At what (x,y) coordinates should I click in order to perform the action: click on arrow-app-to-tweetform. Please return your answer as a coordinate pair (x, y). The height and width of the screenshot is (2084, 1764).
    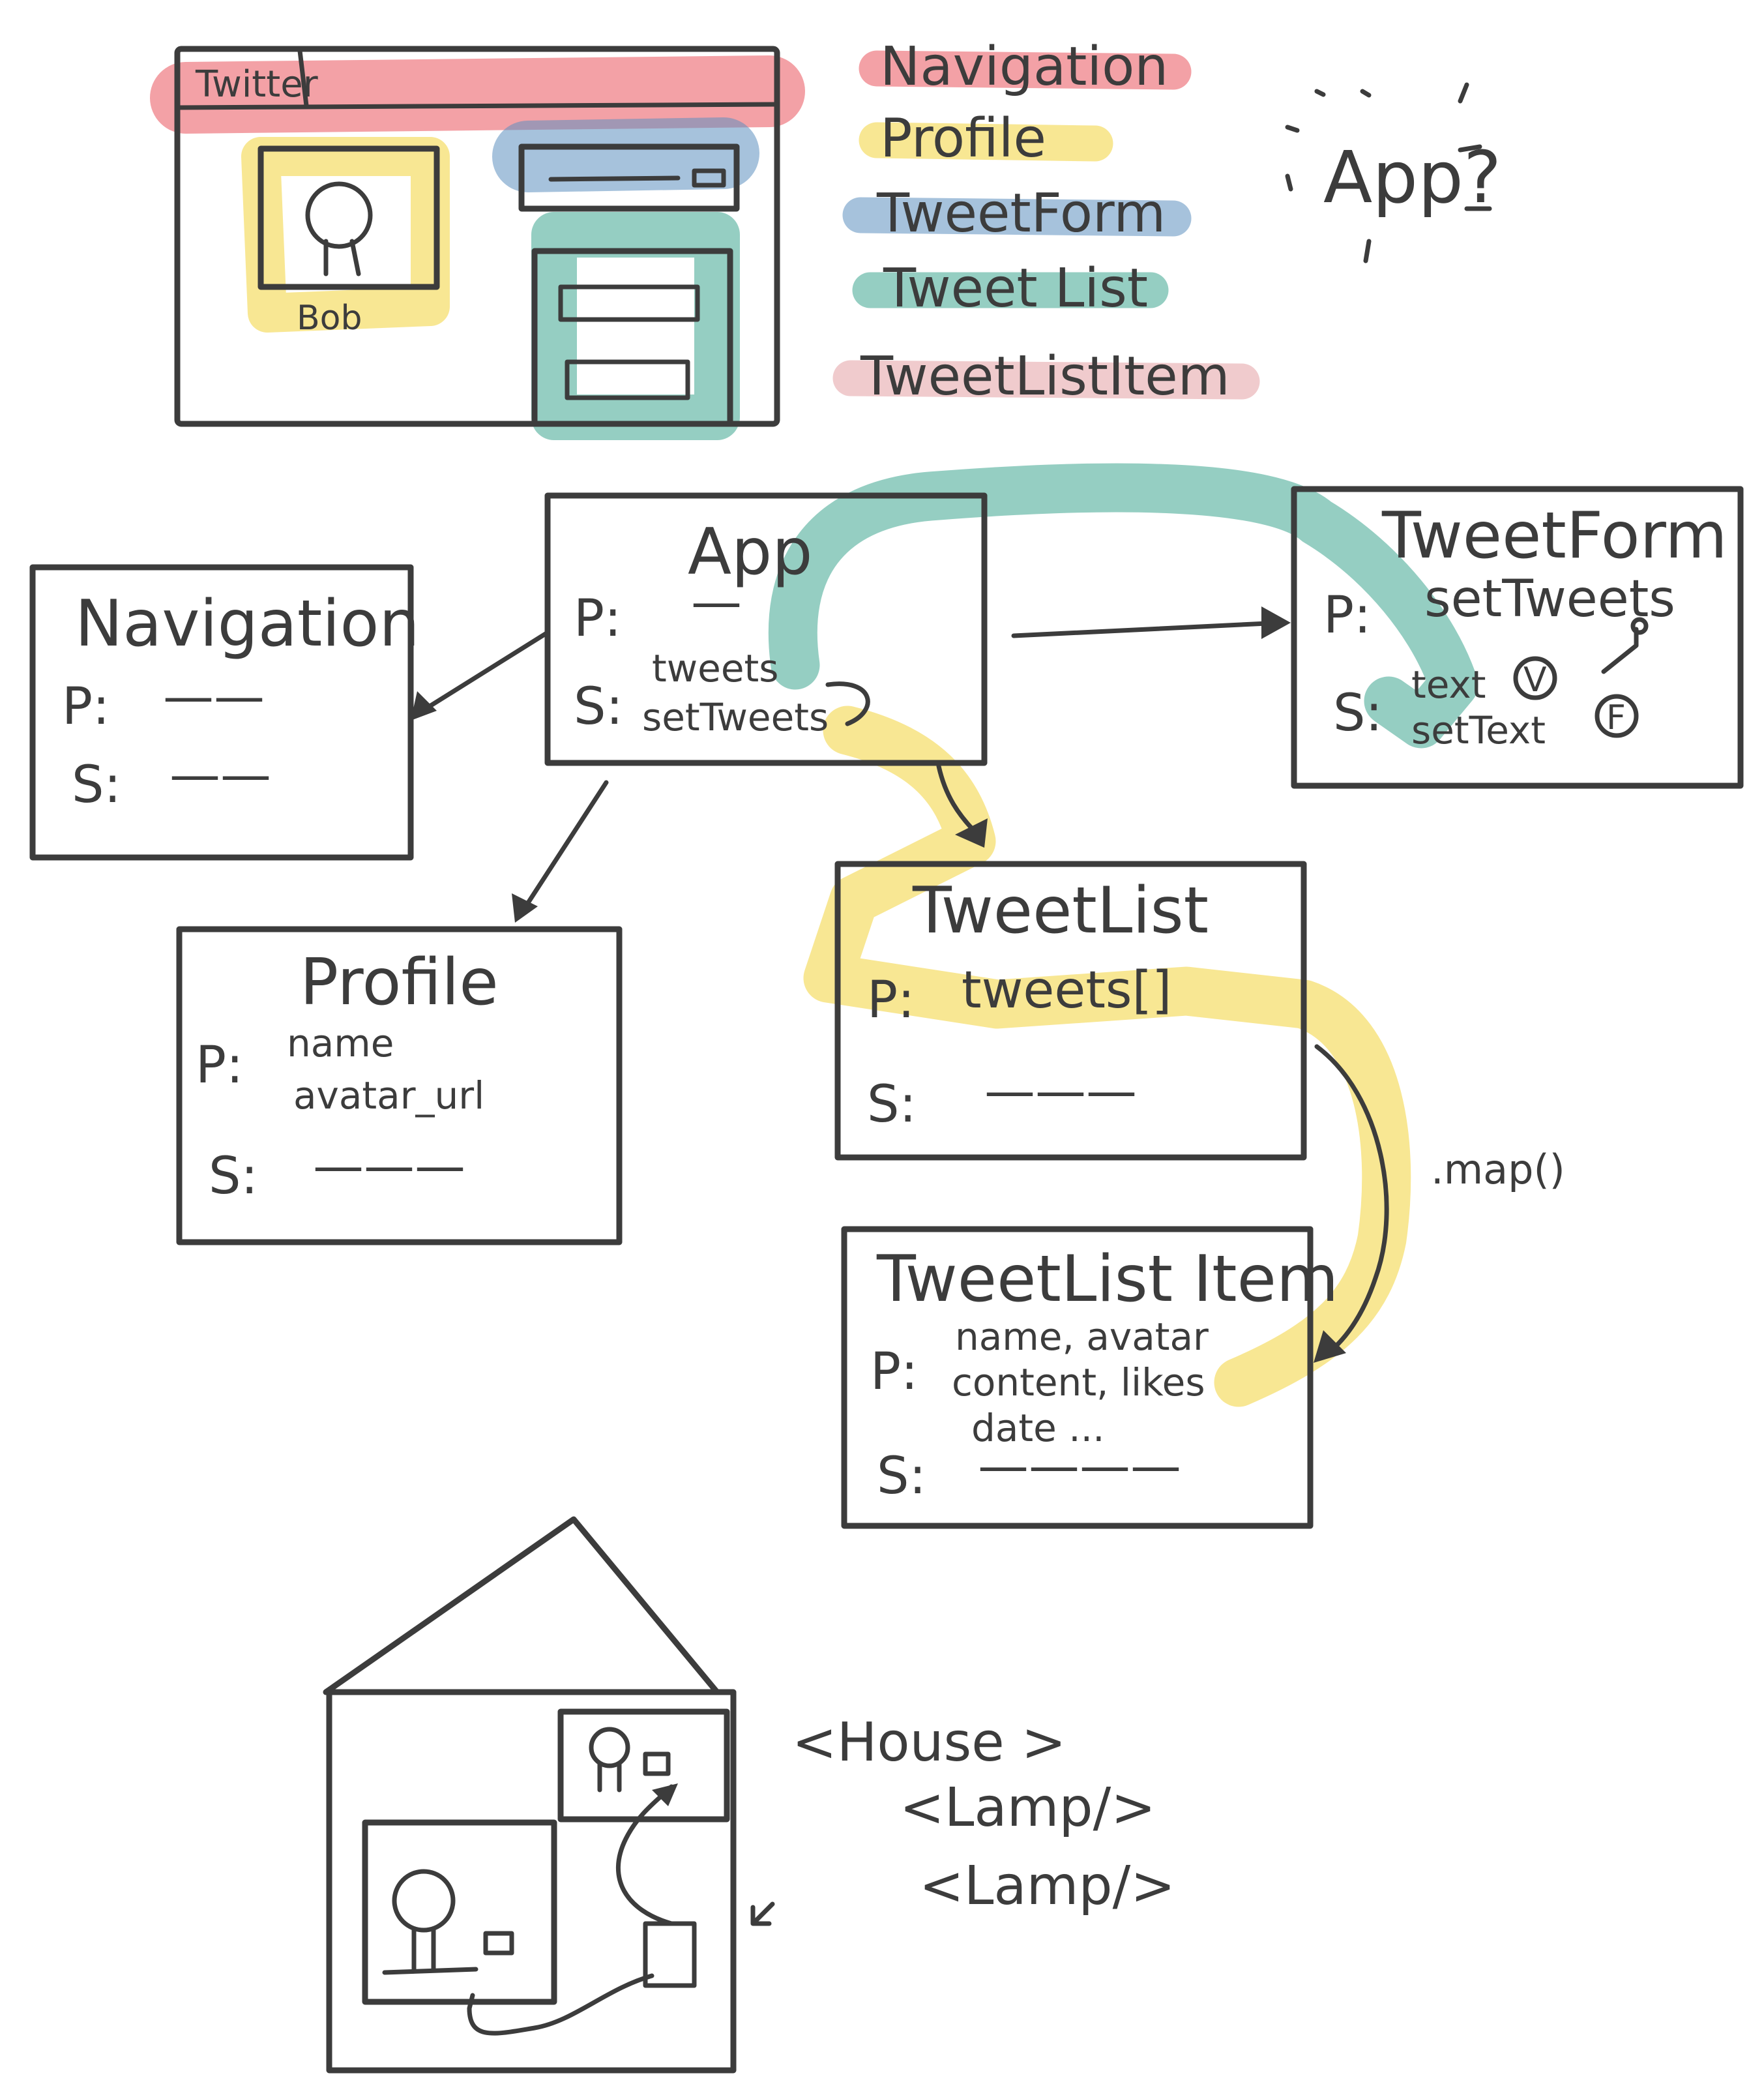
    Looking at the image, I should click on (1147, 629).